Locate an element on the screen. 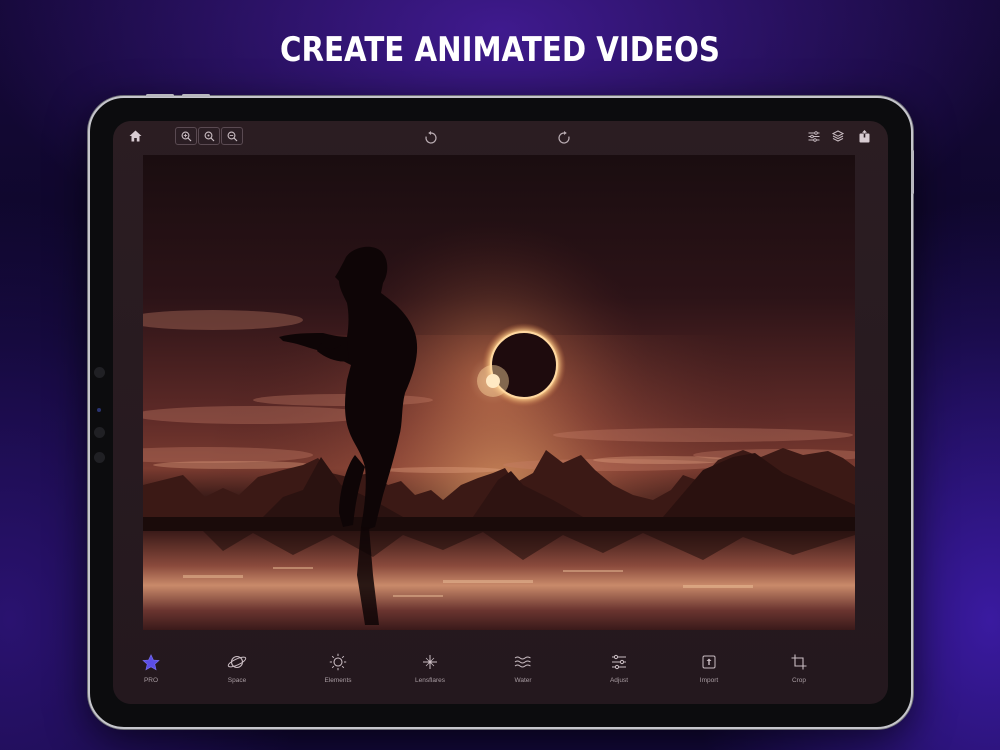 The height and width of the screenshot is (750, 1000). tool-label-elements: Elements is located at coordinates (338, 680).